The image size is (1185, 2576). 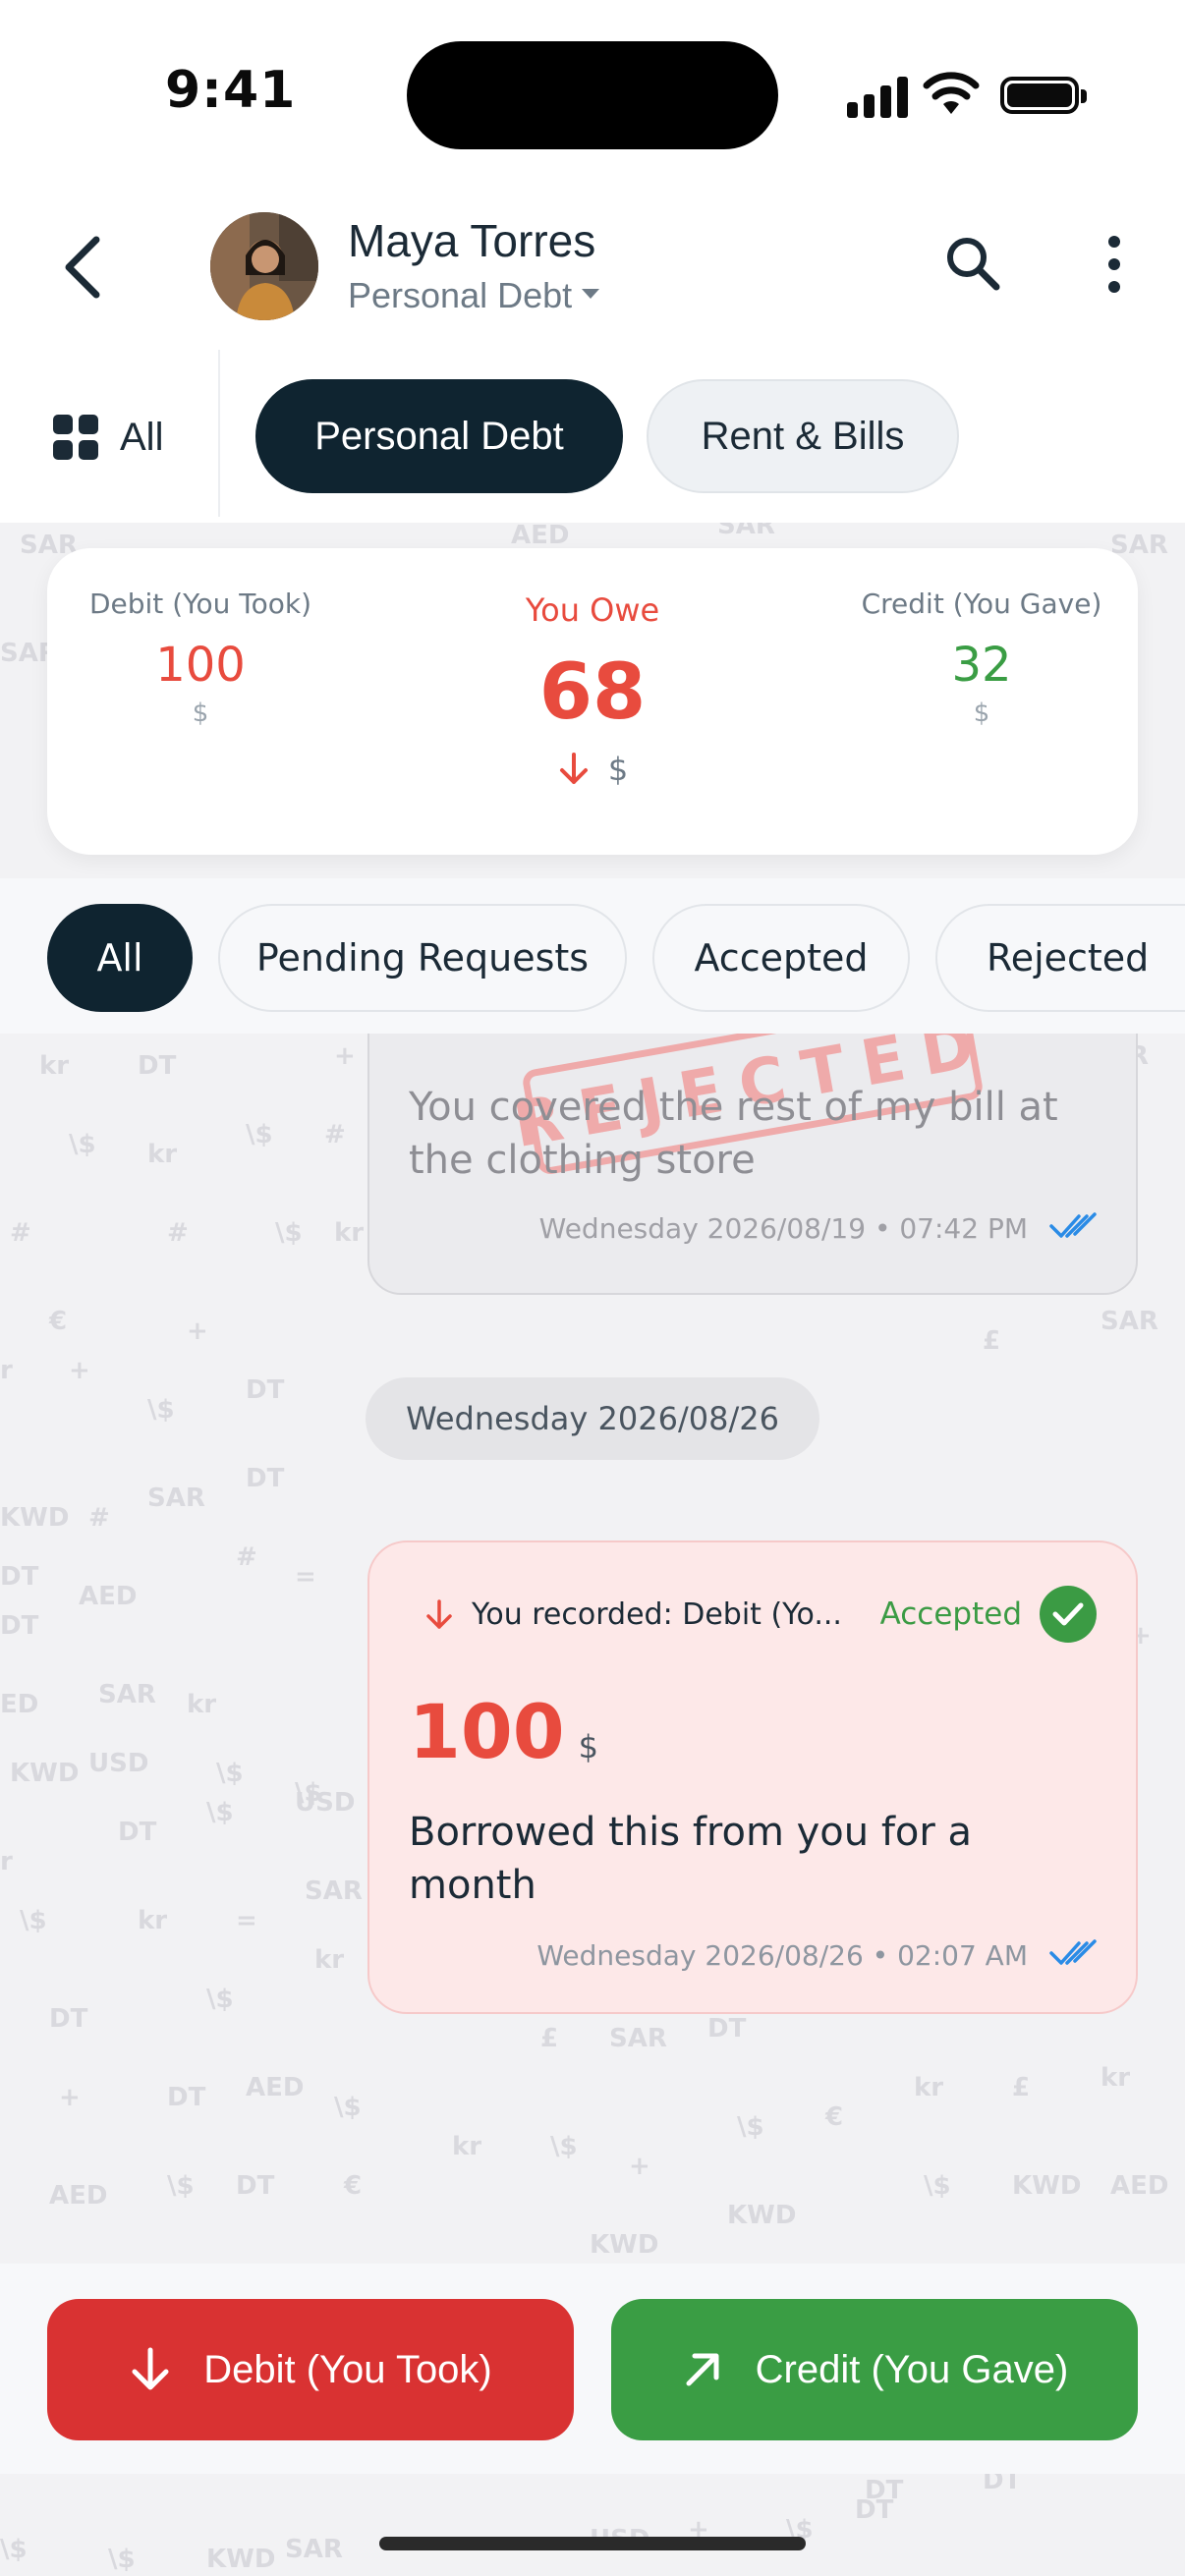 What do you see at coordinates (348, 2369) in the screenshot?
I see `debit-button-label: Debit (You Took)` at bounding box center [348, 2369].